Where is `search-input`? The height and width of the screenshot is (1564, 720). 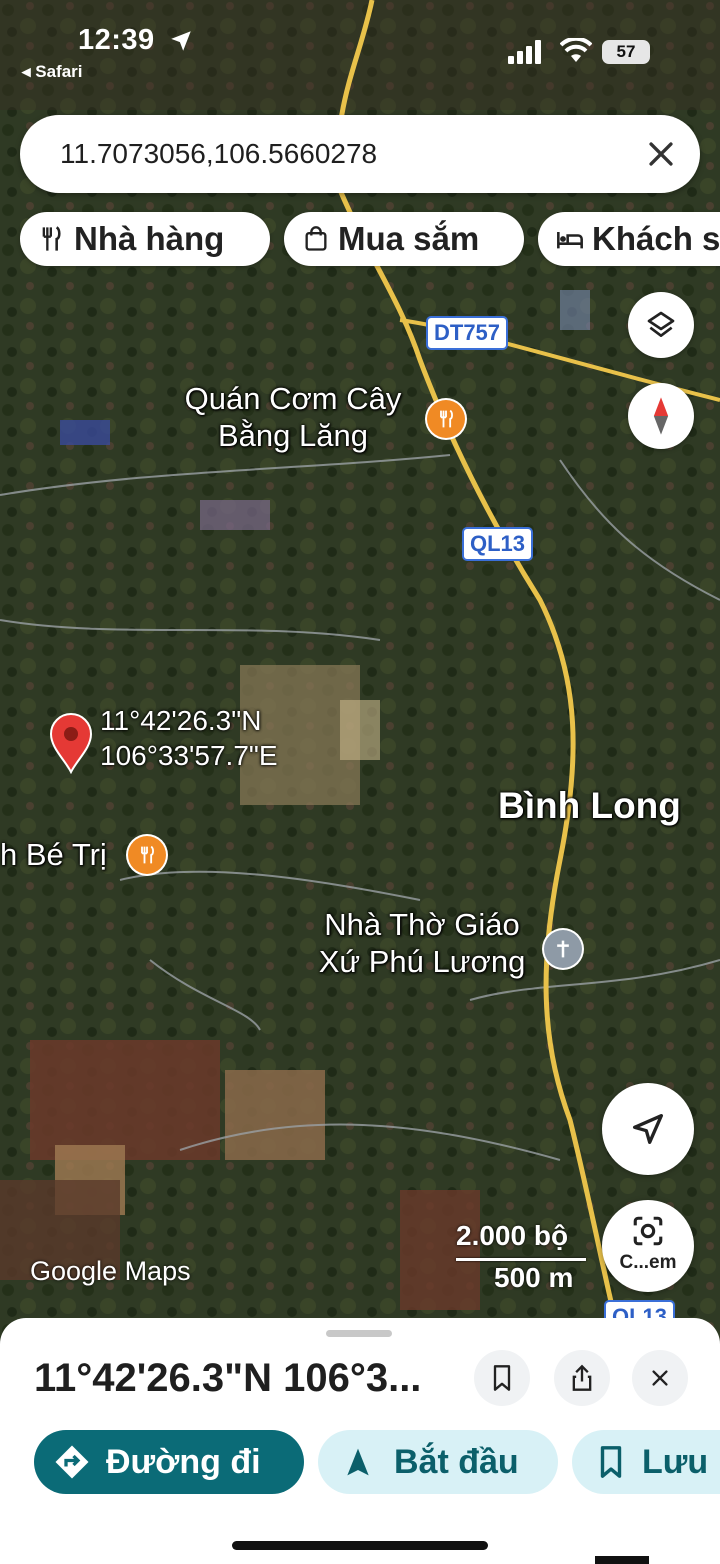 search-input is located at coordinates (340, 154).